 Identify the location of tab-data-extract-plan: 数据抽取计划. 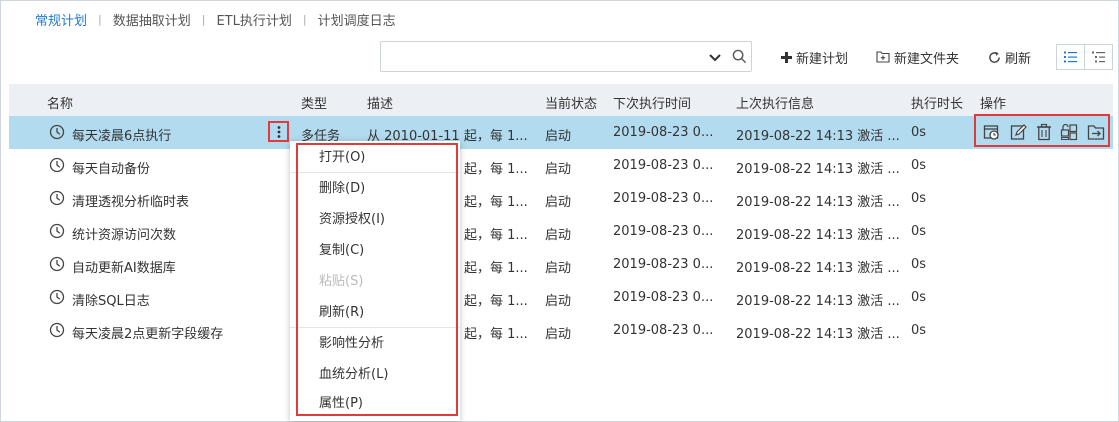
(152, 19).